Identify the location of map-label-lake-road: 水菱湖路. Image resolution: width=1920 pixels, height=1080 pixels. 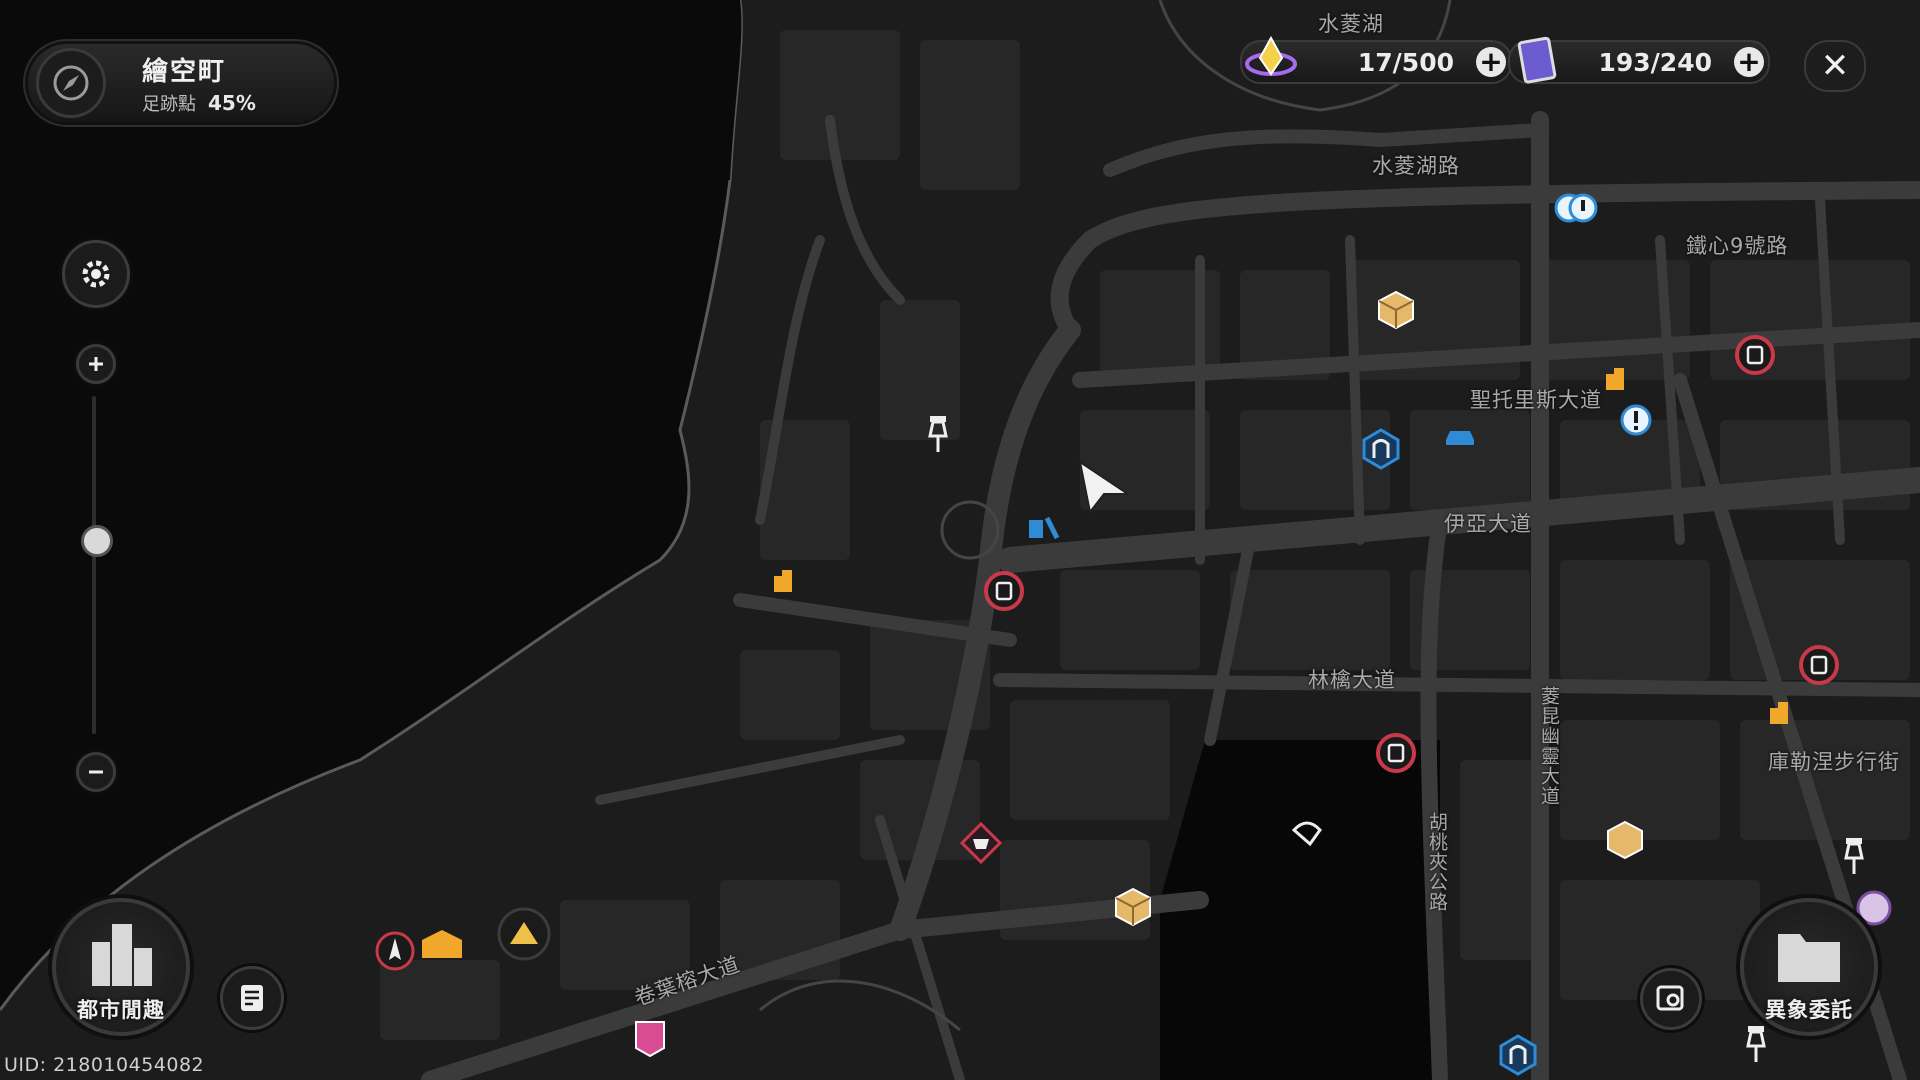
(1416, 166).